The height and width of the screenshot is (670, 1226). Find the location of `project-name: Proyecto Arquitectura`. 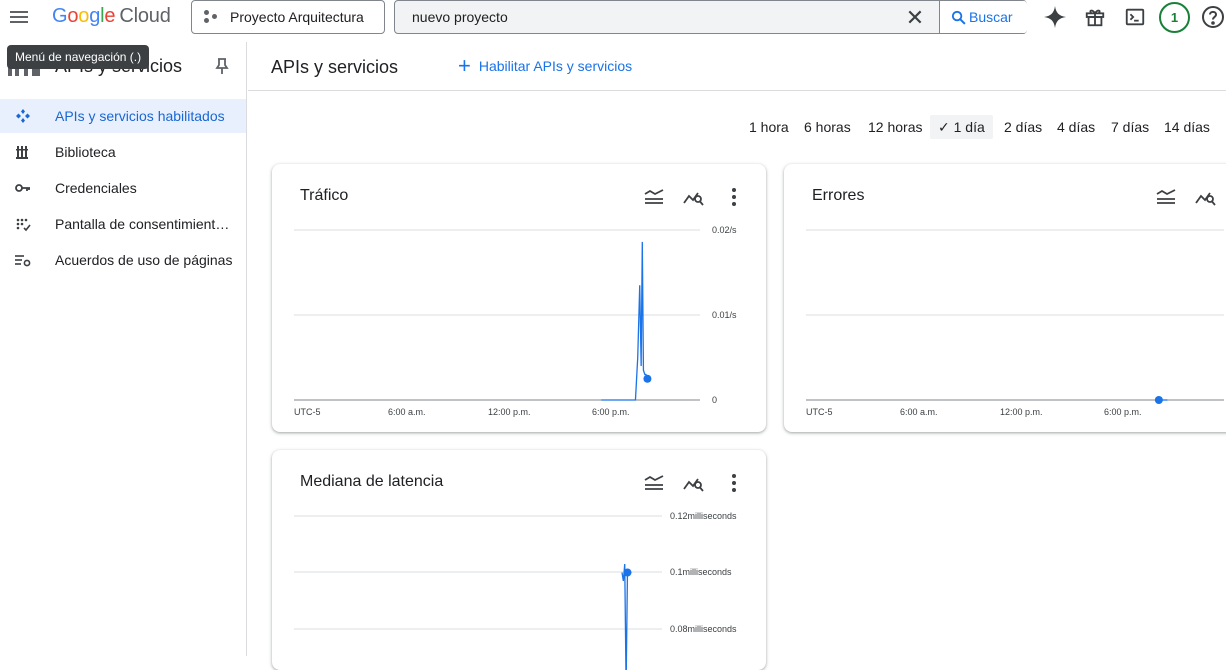

project-name: Proyecto Arquitectura is located at coordinates (297, 17).